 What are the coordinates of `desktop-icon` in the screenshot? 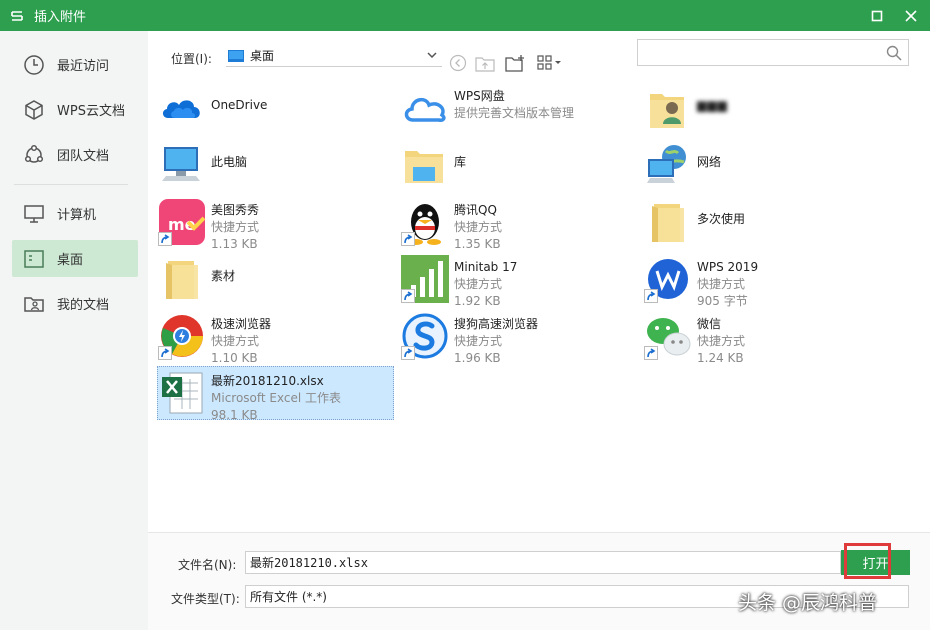 It's located at (34, 259).